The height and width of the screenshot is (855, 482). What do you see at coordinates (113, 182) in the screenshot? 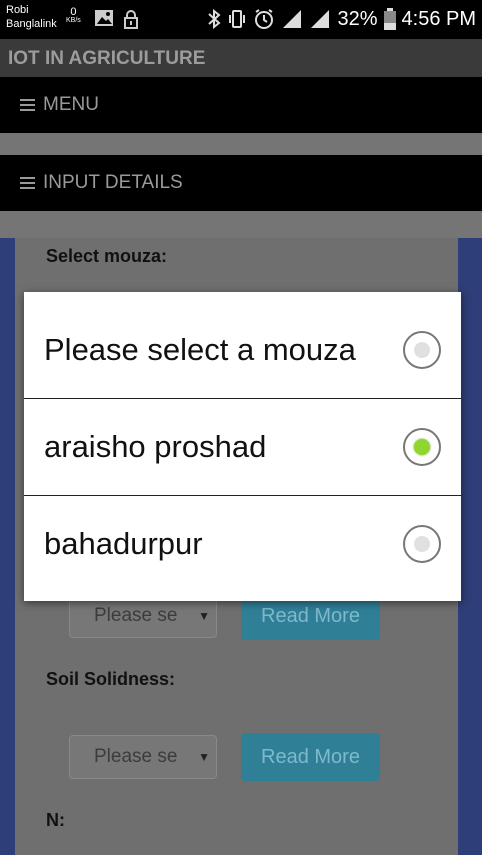
I see `input-details-label: INPUT DETAILS` at bounding box center [113, 182].